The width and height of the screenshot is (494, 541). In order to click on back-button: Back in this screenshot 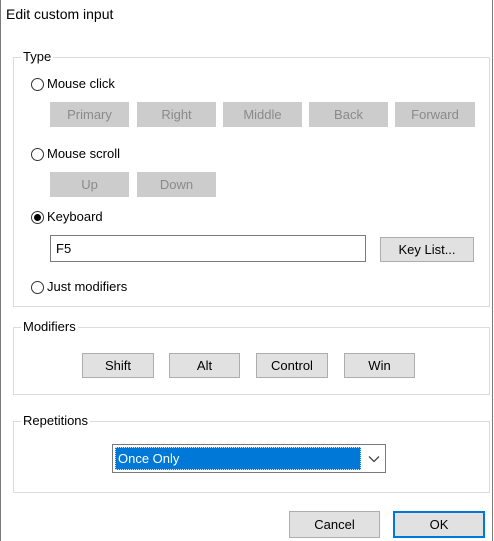, I will do `click(348, 114)`.